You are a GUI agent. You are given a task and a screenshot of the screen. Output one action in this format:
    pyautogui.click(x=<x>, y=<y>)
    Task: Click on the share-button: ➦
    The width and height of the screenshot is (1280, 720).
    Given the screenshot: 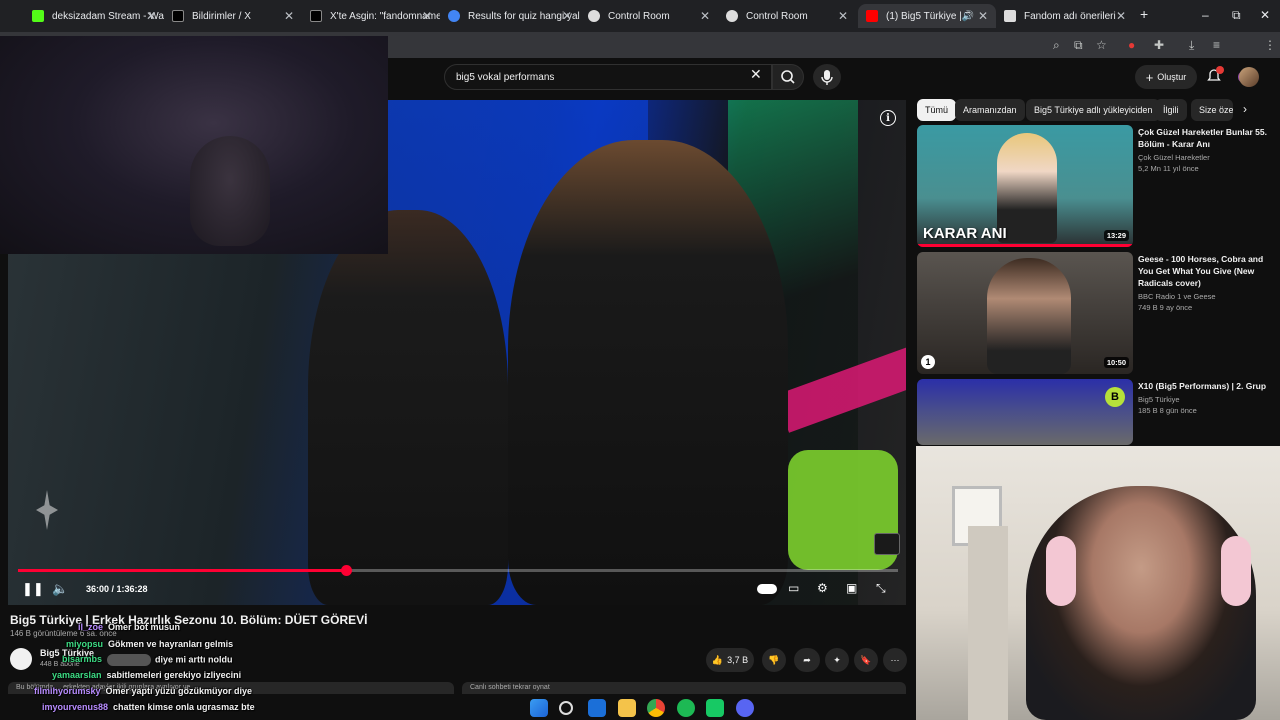 What is the action you would take?
    pyautogui.click(x=807, y=660)
    